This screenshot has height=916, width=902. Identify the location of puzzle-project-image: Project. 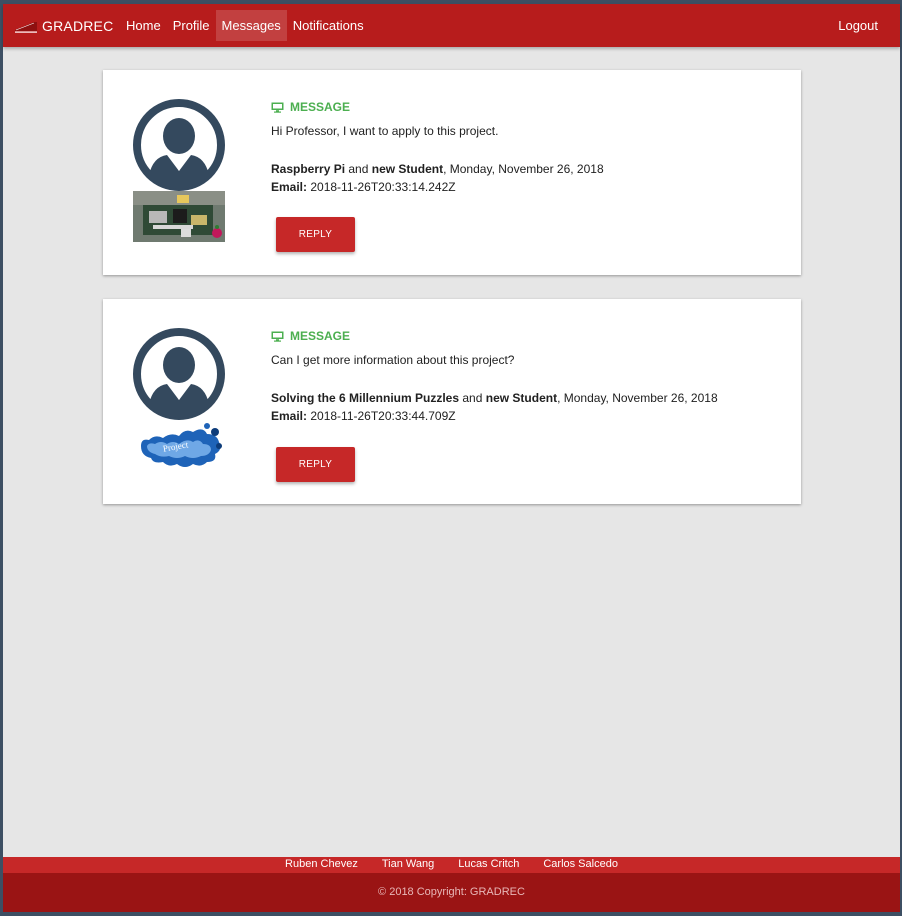
(179, 445).